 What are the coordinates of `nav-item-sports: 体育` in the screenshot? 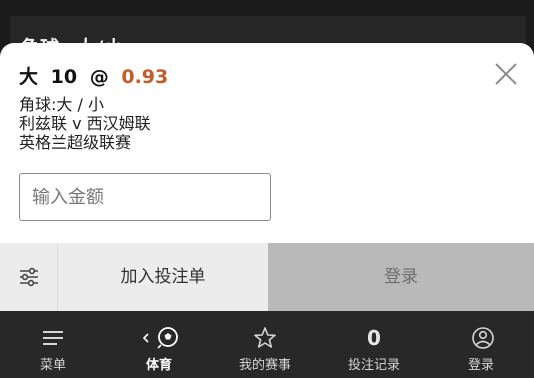 It's located at (159, 344).